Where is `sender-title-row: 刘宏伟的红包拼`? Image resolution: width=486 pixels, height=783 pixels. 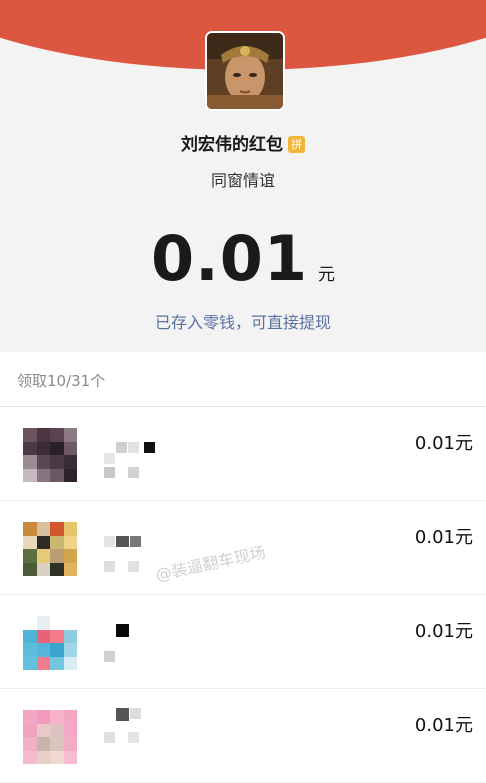 sender-title-row: 刘宏伟的红包拼 is located at coordinates (243, 142).